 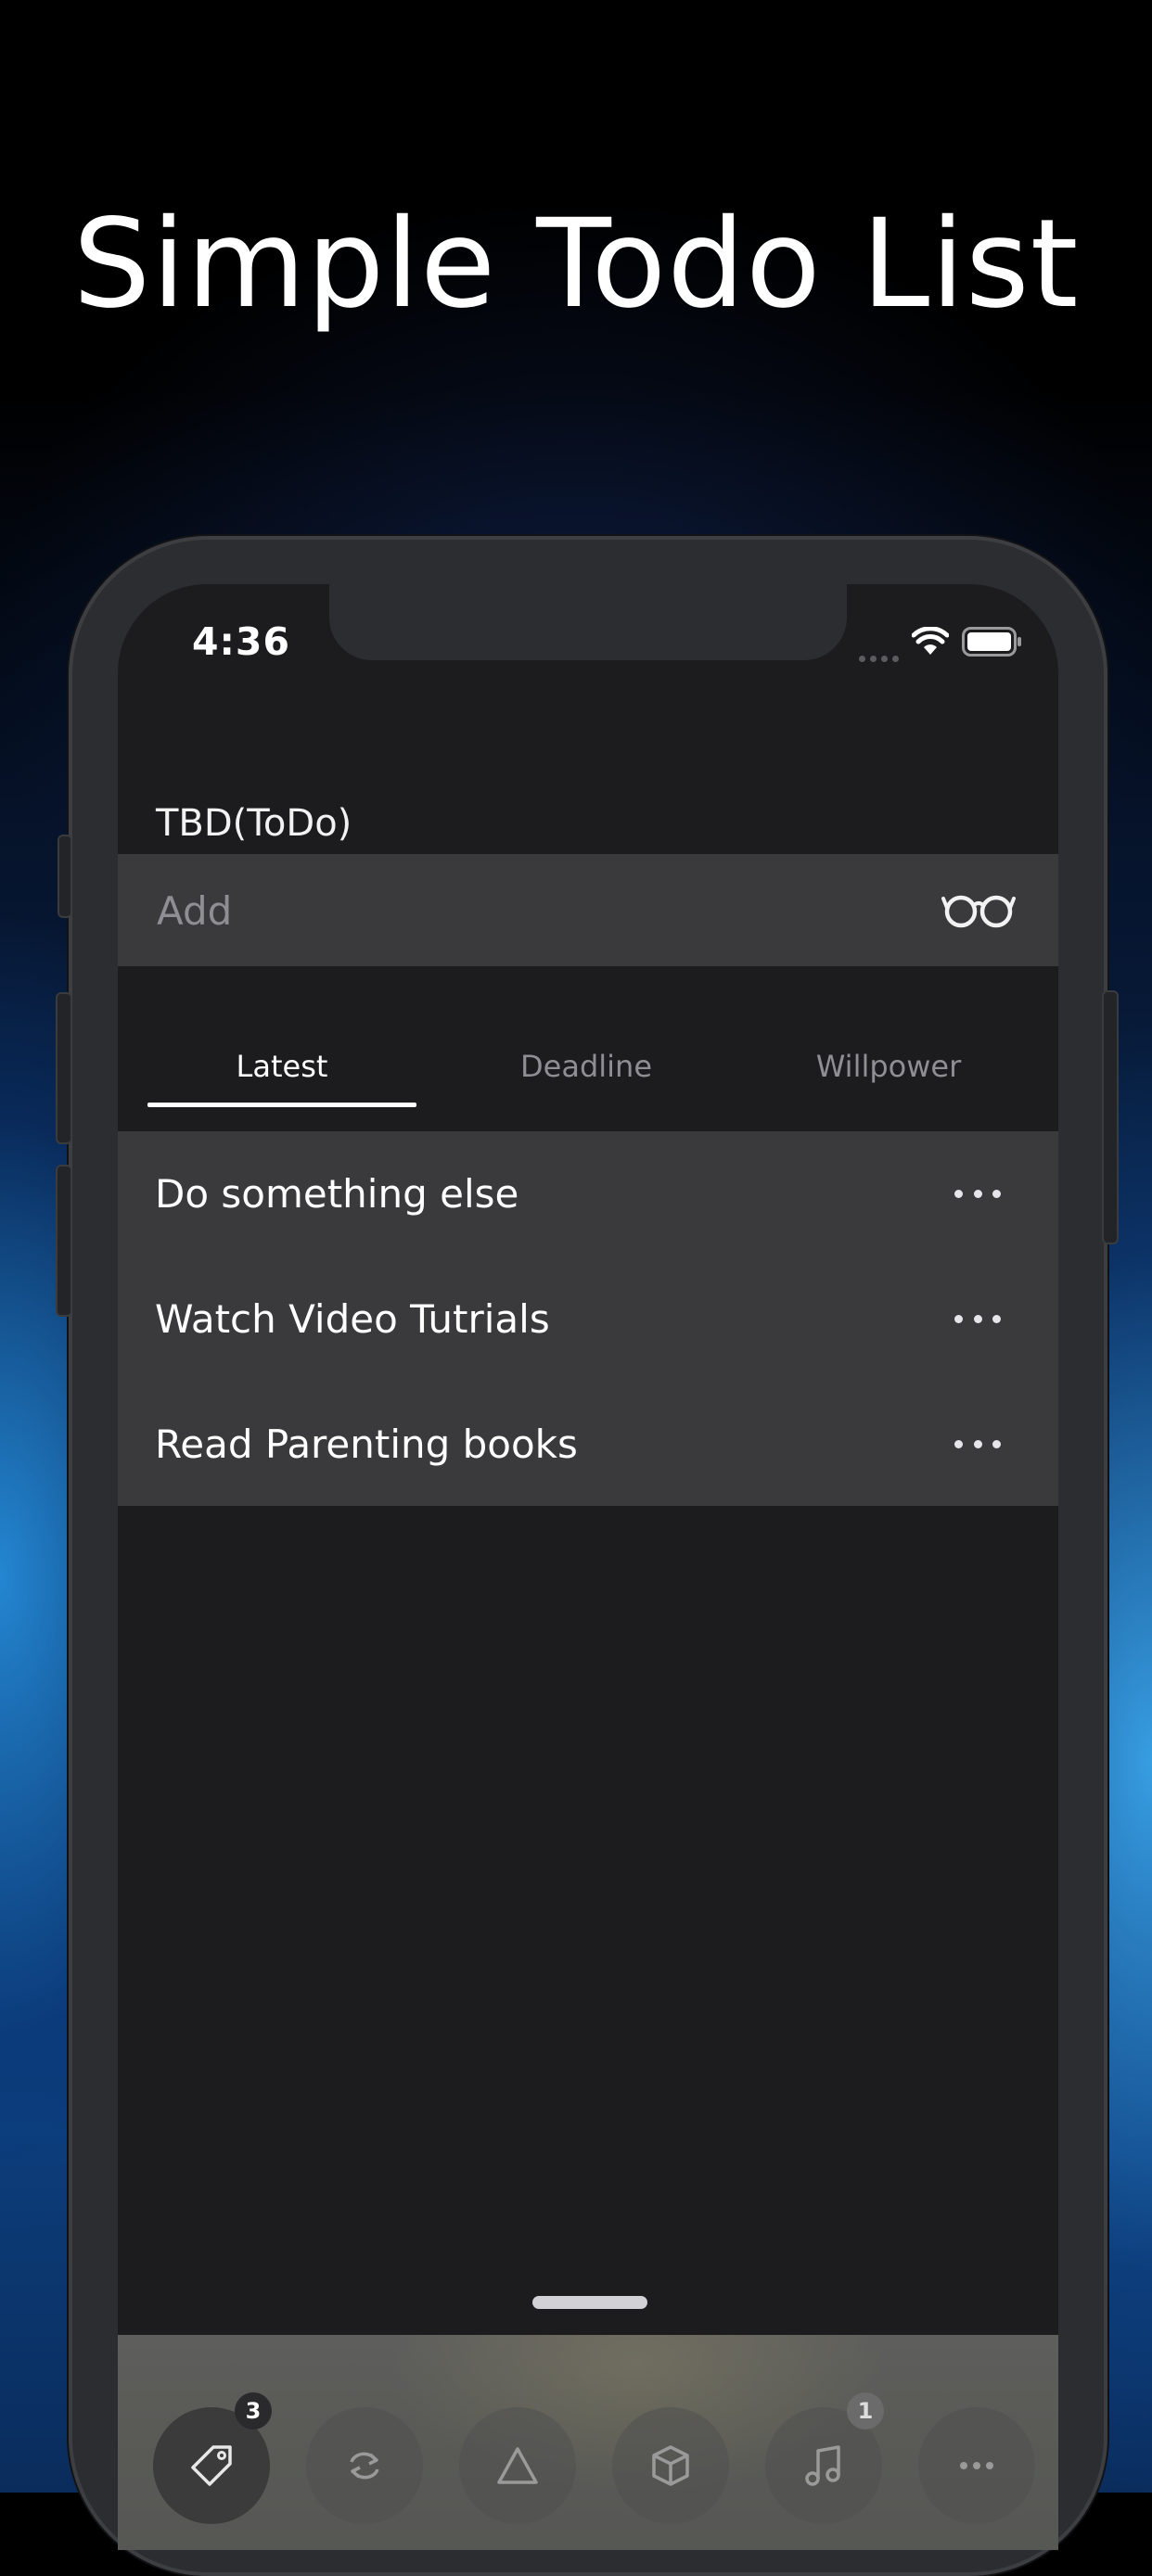 I want to click on todo-item: Do something else, so click(x=588, y=1193).